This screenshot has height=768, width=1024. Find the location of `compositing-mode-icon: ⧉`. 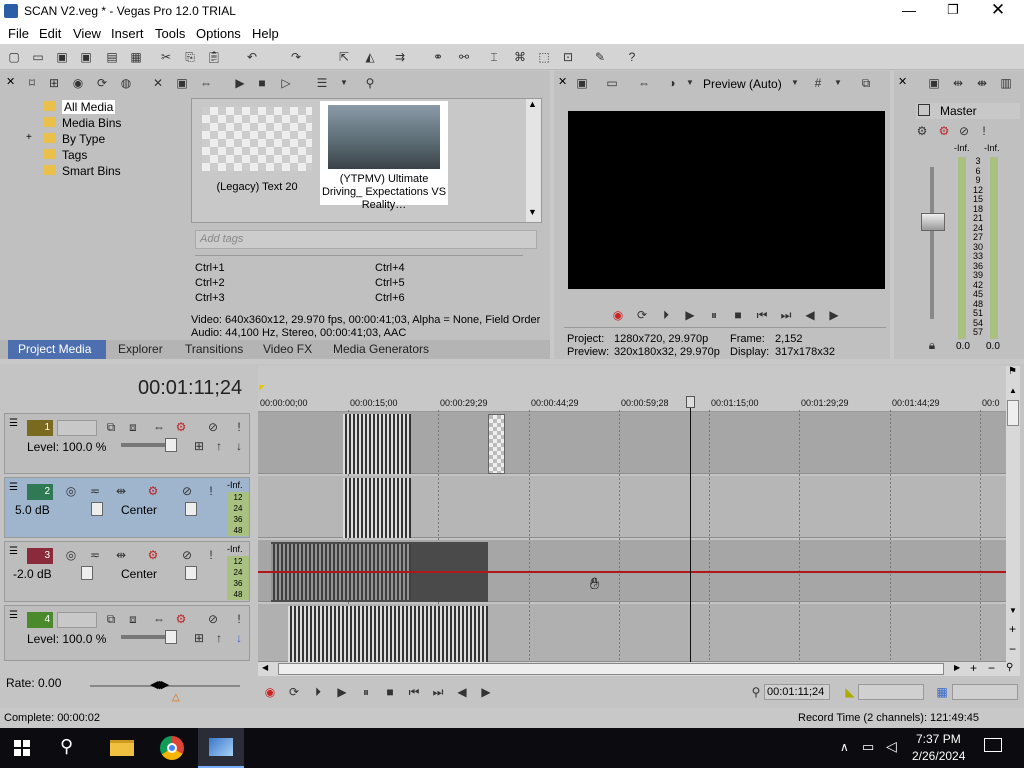

compositing-mode-icon: ⧉ is located at coordinates (111, 619).